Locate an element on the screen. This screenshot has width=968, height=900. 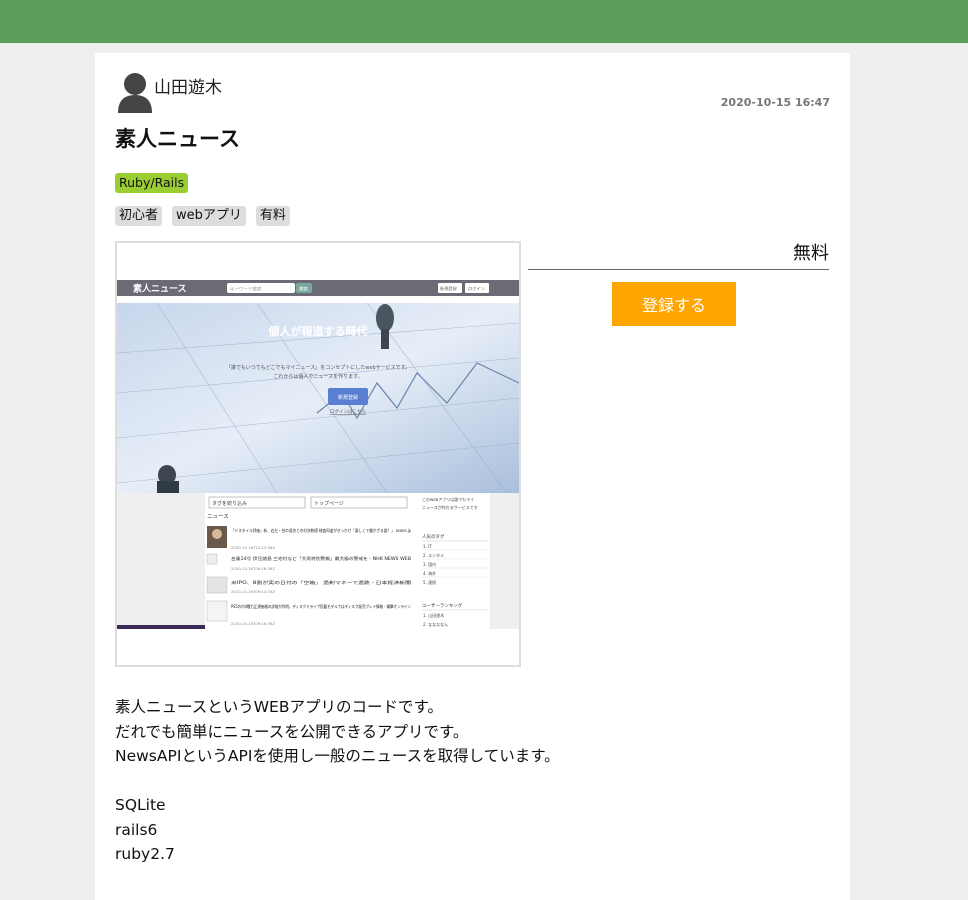
price-label: 無料 is located at coordinates (678, 254).